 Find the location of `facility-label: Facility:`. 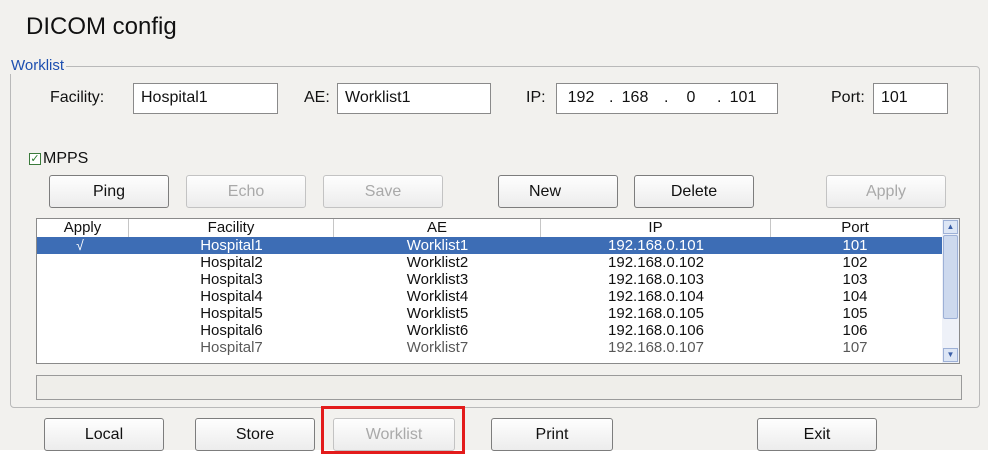

facility-label: Facility: is located at coordinates (77, 97).